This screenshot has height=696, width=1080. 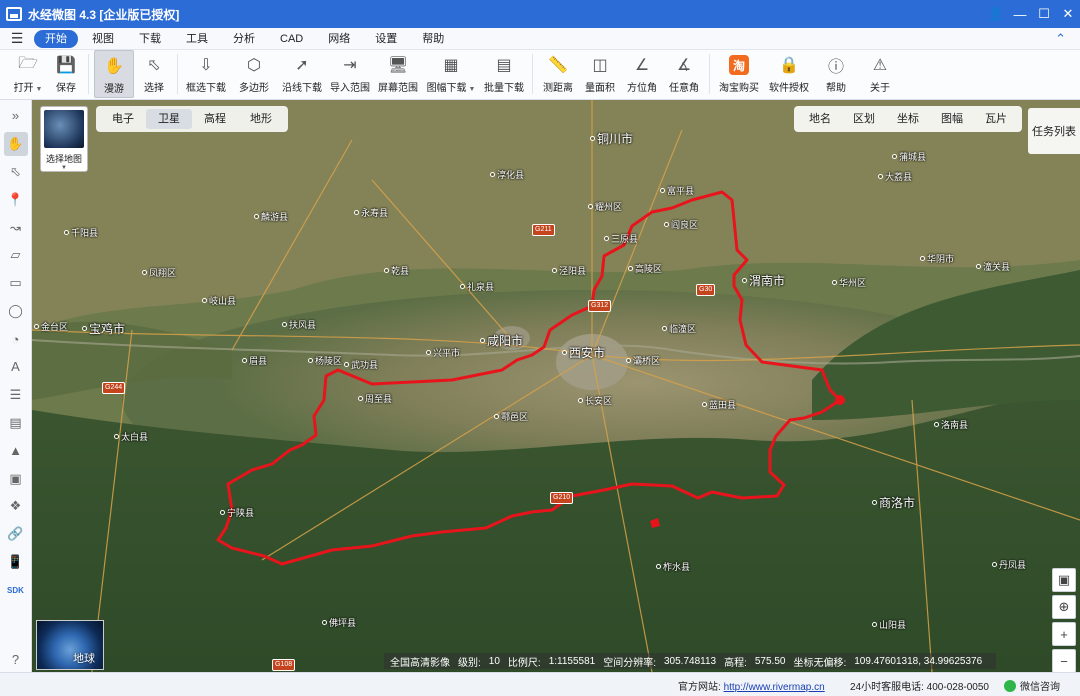 I want to click on website-info: 官方网站: http://www.rivermap.cn, so click(x=751, y=685).